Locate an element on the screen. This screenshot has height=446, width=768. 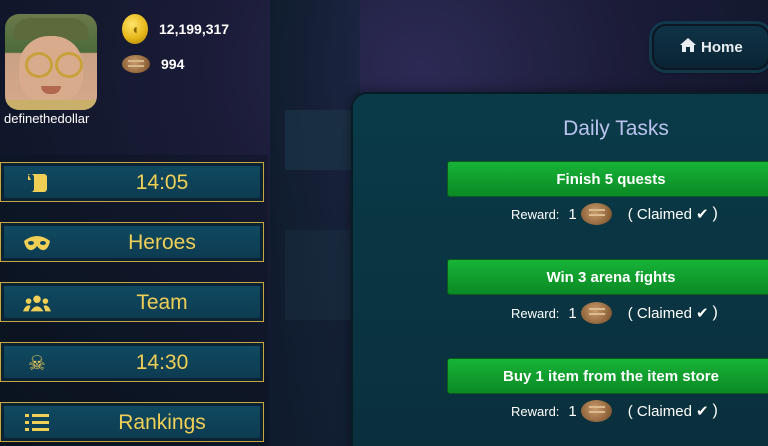
username: definethedollar is located at coordinates (47, 118).